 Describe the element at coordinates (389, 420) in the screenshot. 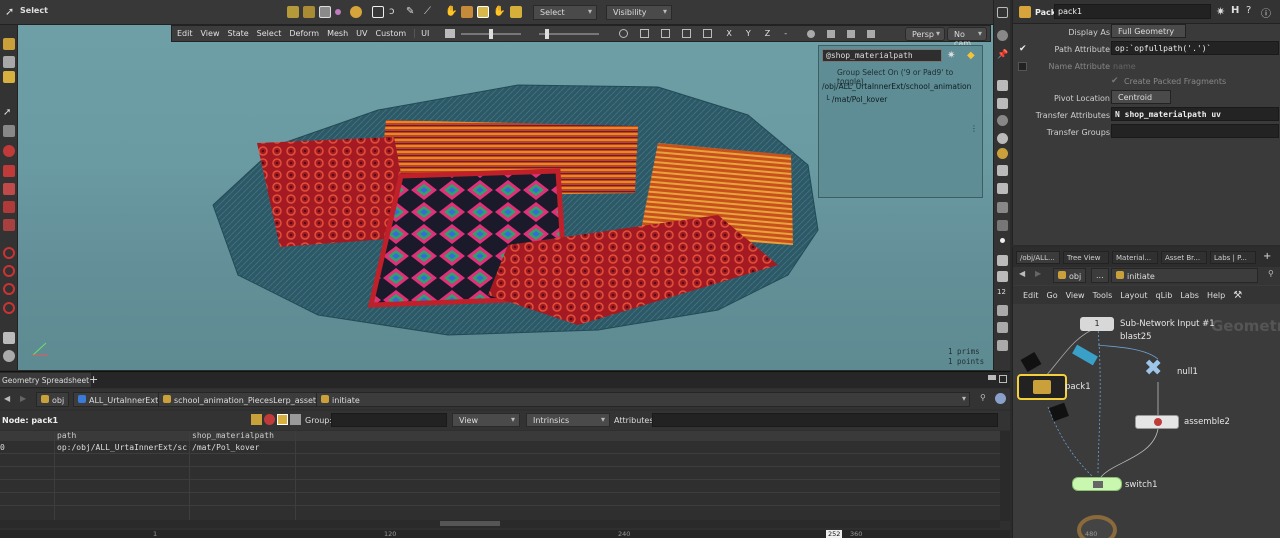

I see `group-field` at that location.